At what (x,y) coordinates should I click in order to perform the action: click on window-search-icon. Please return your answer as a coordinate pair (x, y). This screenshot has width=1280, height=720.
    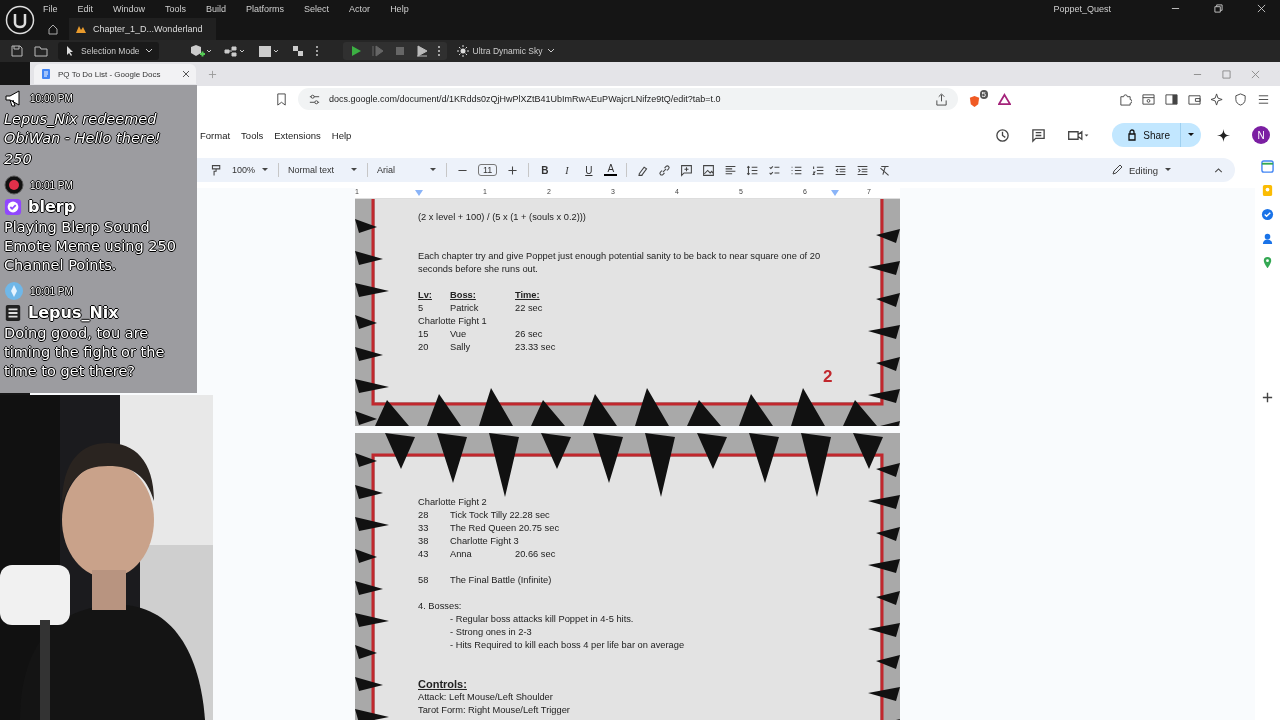
    Looking at the image, I should click on (1148, 99).